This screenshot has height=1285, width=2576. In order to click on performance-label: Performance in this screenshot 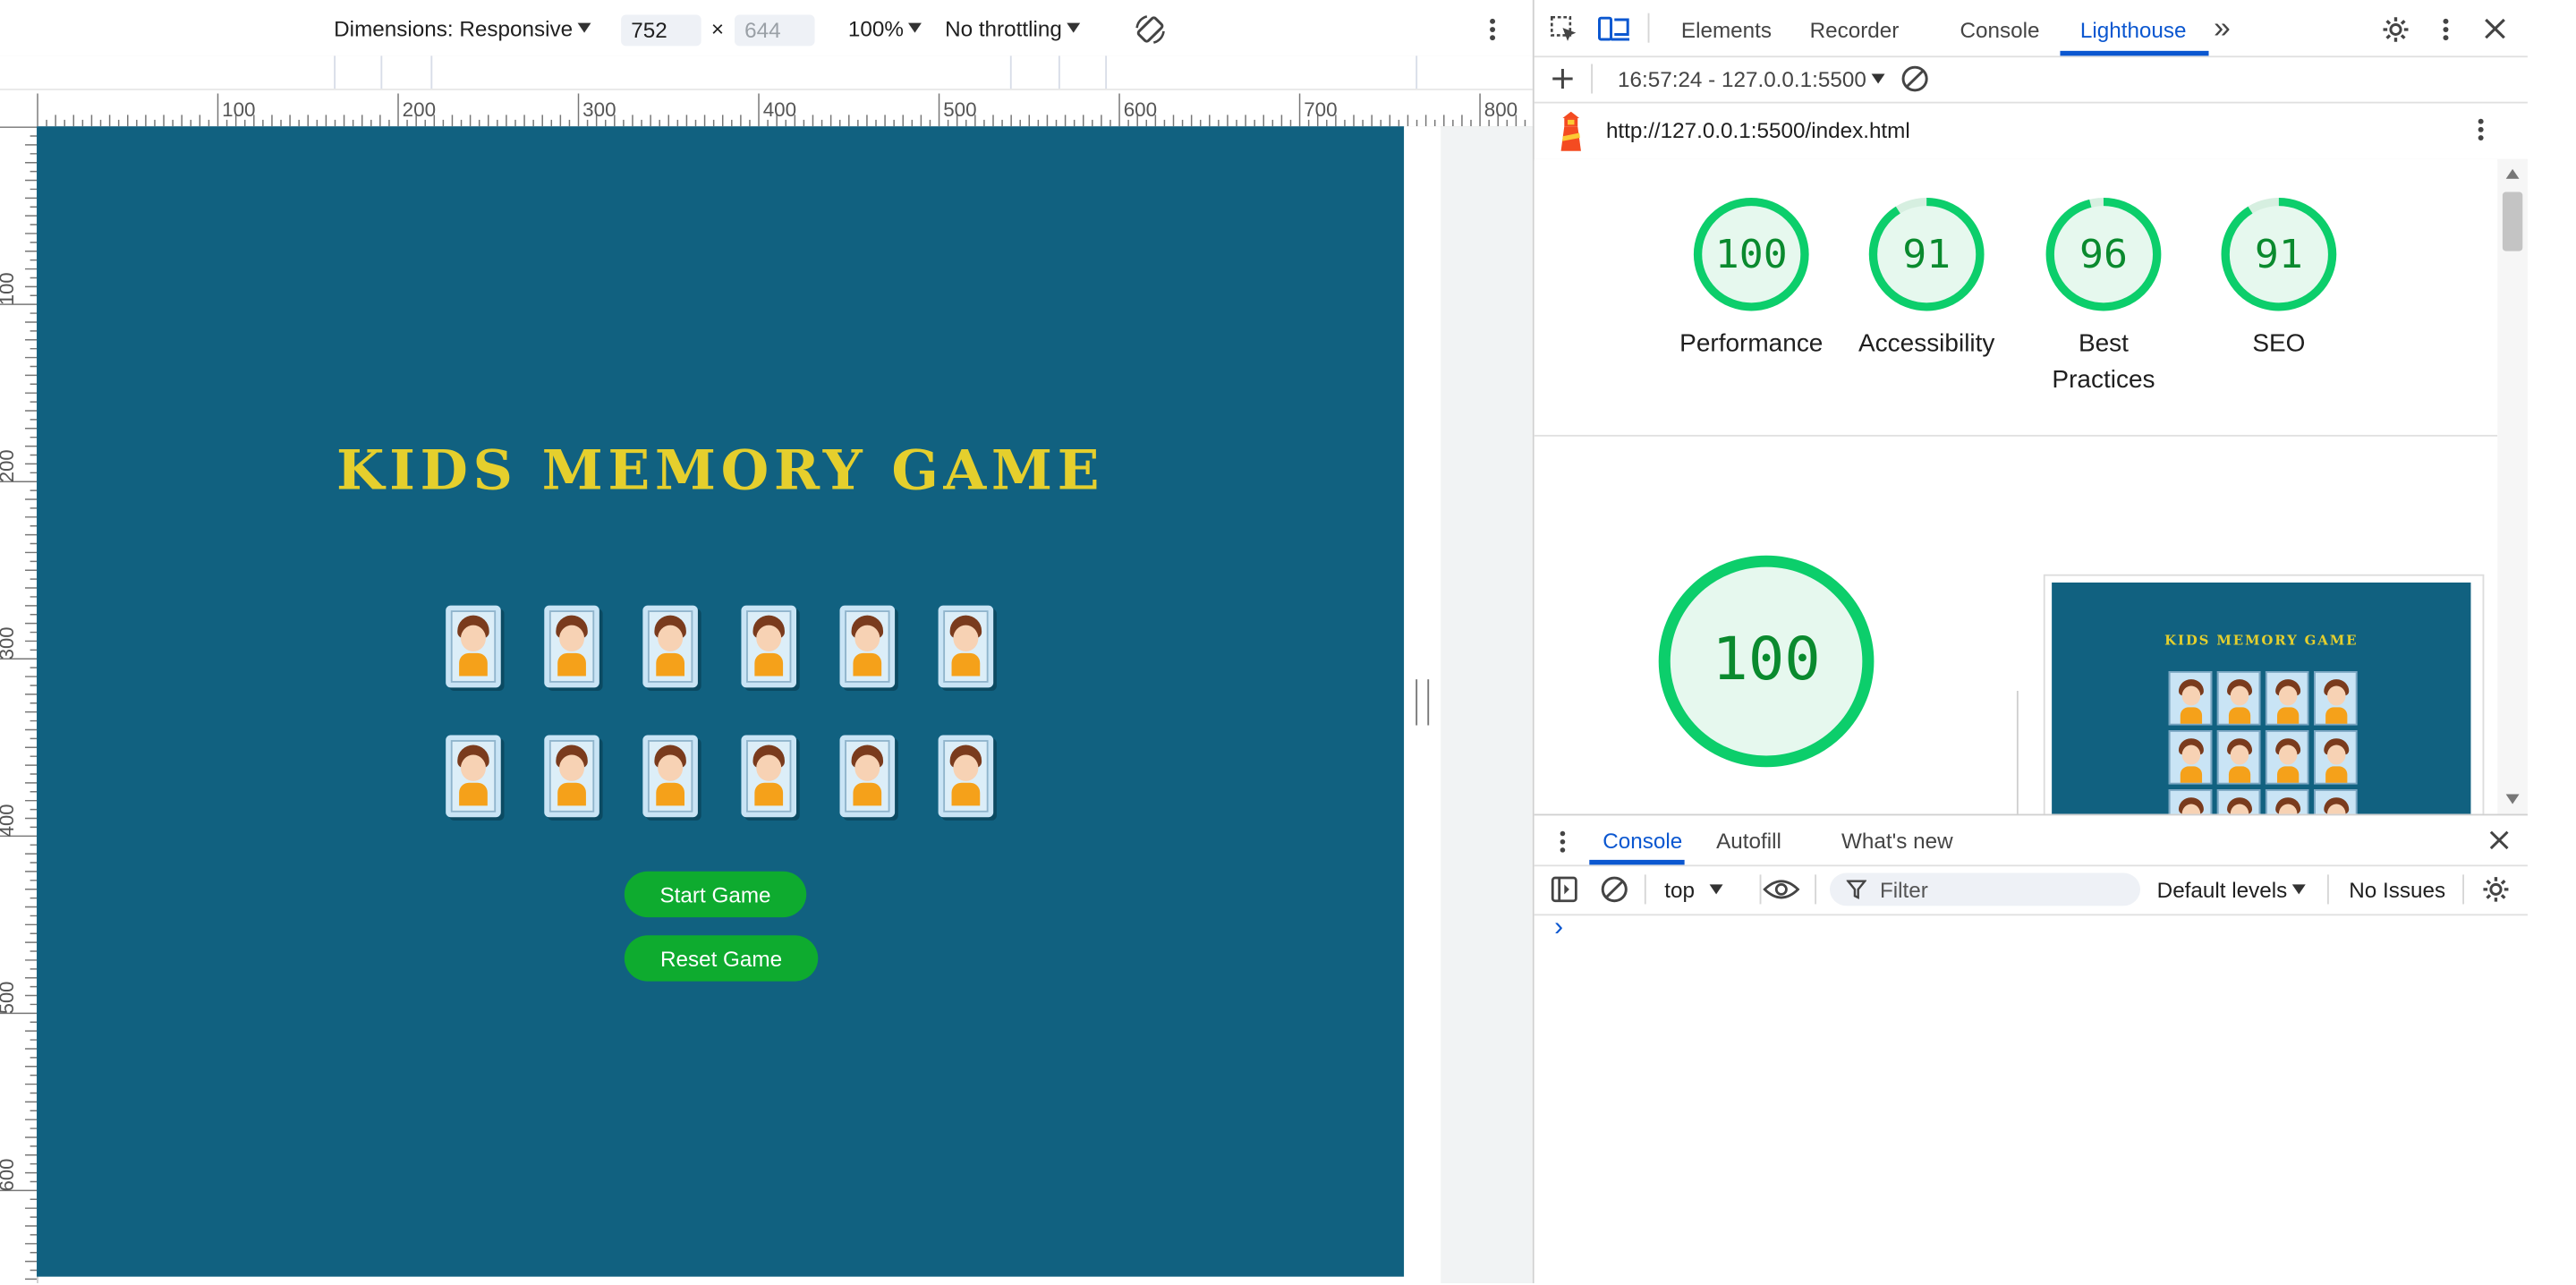, I will do `click(1751, 344)`.